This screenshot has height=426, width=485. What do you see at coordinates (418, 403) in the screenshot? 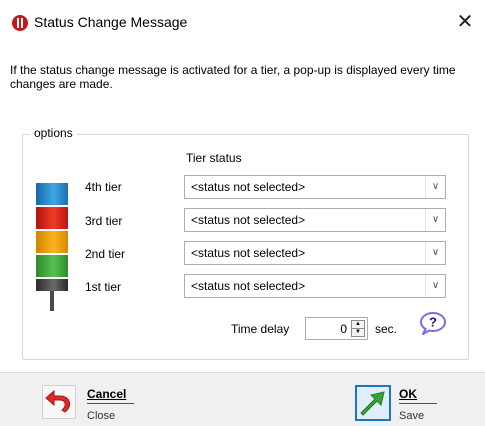
I see `ok-separator` at bounding box center [418, 403].